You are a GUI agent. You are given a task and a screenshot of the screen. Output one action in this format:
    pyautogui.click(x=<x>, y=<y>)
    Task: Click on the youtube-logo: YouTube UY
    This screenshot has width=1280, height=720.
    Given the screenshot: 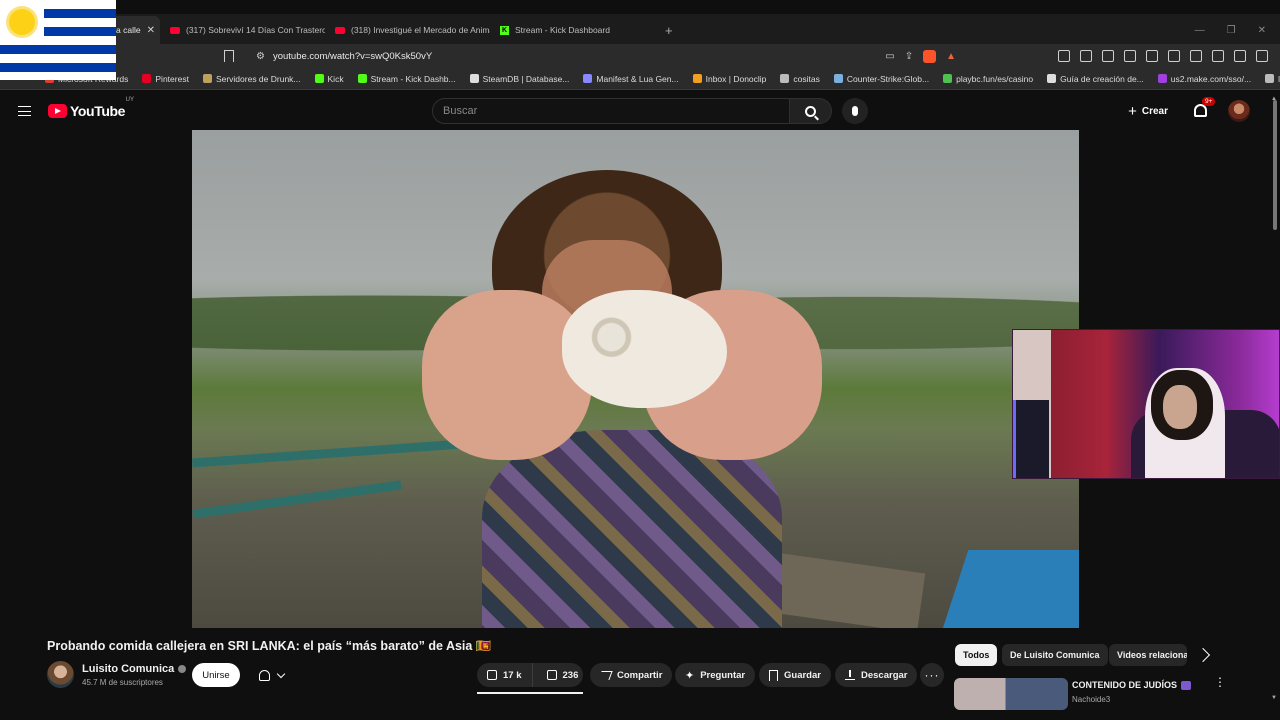 What is the action you would take?
    pyautogui.click(x=91, y=108)
    